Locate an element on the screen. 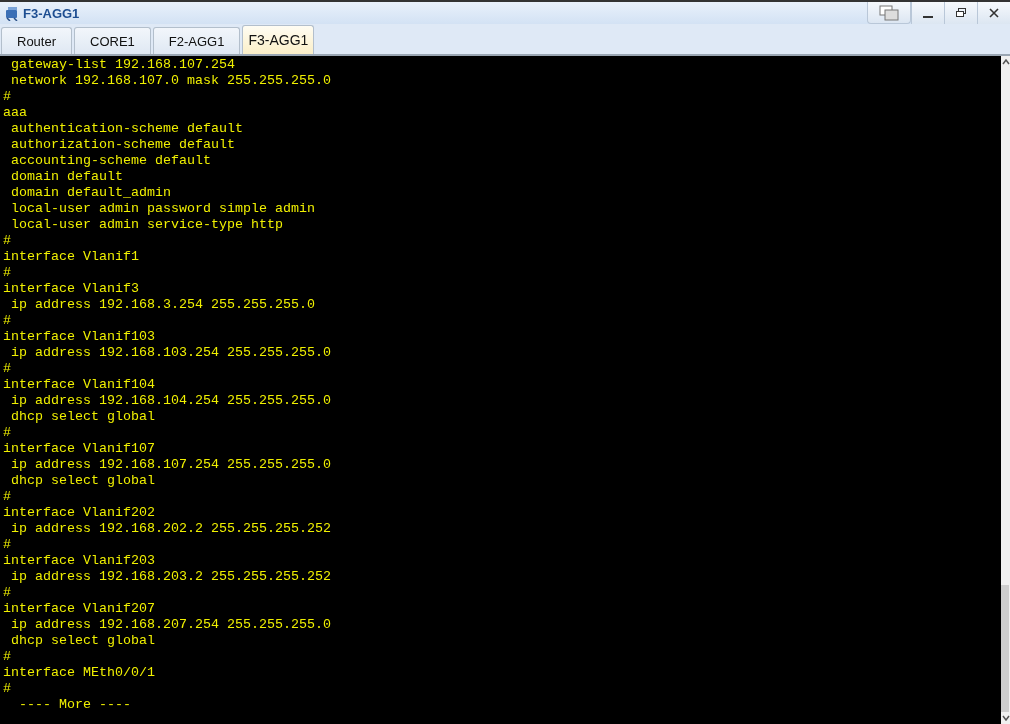 Image resolution: width=1010 pixels, height=724 pixels. scroll-down-icon is located at coordinates (1005, 718).